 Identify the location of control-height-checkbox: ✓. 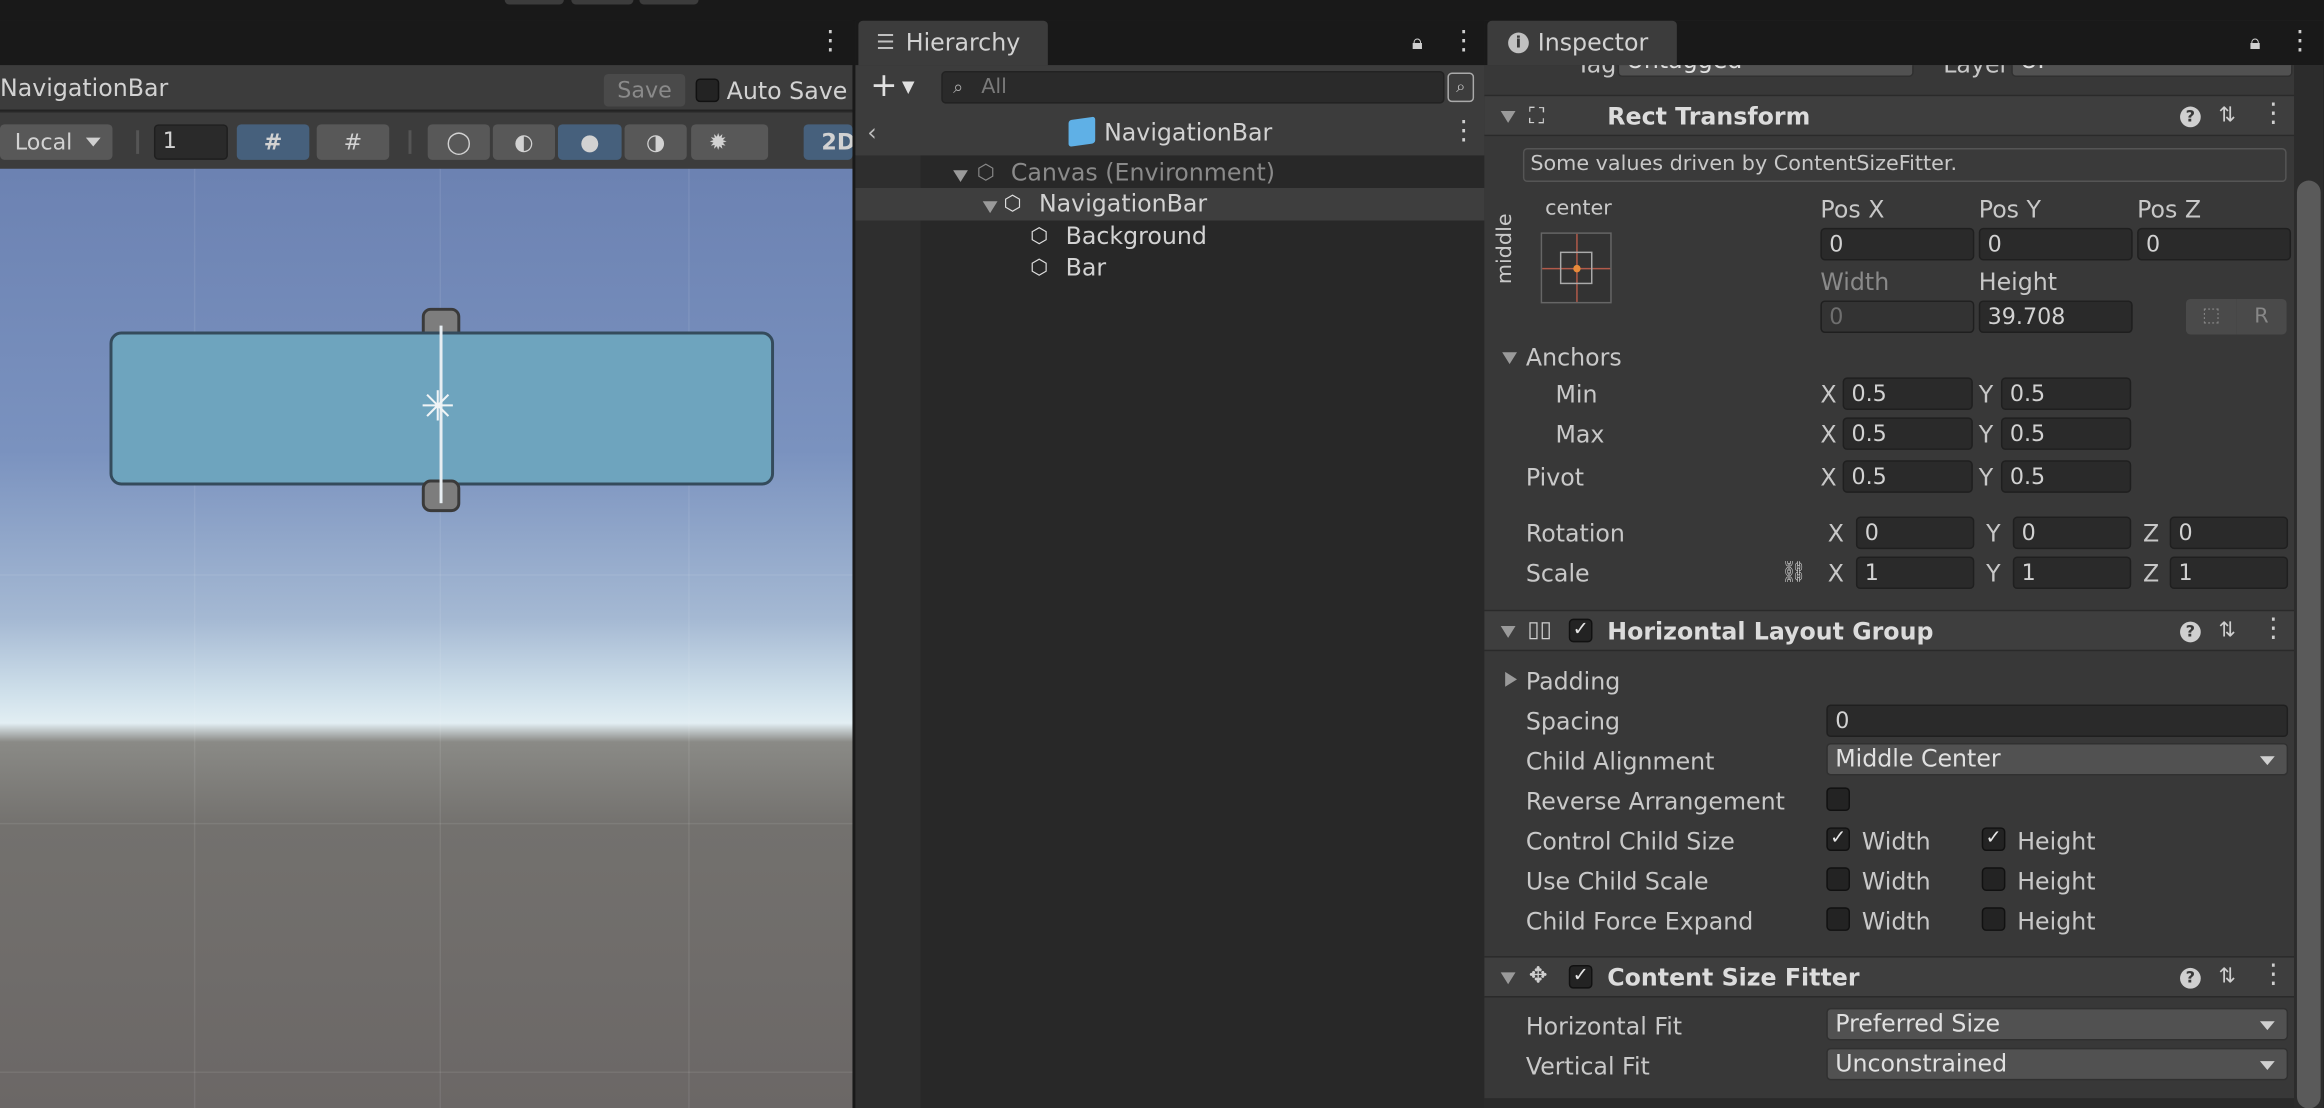
(1993, 839).